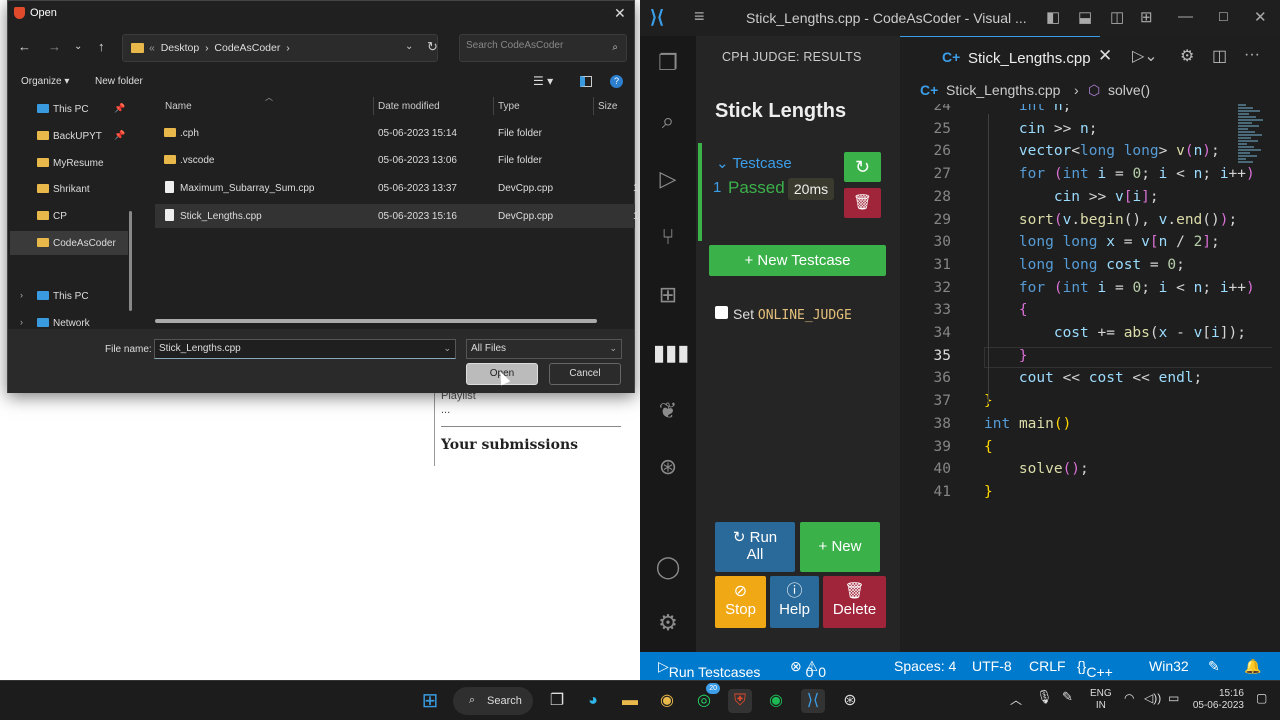 The image size is (1280, 720). Describe the element at coordinates (69, 216) in the screenshot. I see `nav-item: CP` at that location.